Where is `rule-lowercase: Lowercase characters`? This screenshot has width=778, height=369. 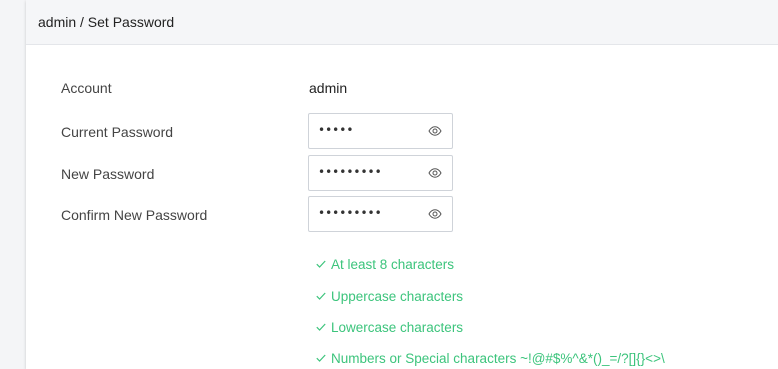
rule-lowercase: Lowercase characters is located at coordinates (389, 327).